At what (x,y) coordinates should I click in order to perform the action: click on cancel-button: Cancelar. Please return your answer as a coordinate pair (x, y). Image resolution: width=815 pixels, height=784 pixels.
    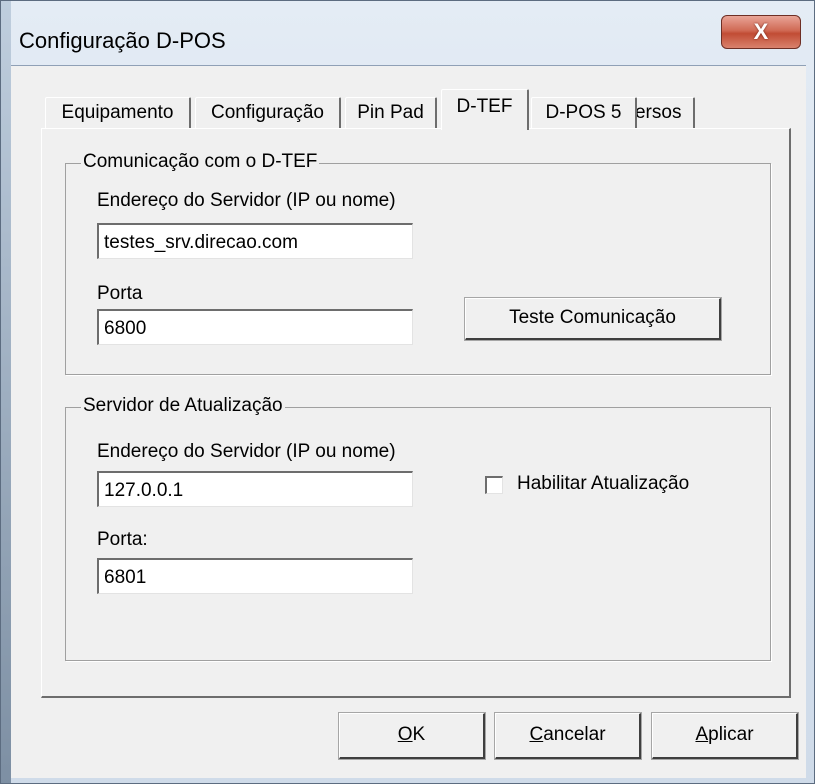
    Looking at the image, I should click on (568, 736).